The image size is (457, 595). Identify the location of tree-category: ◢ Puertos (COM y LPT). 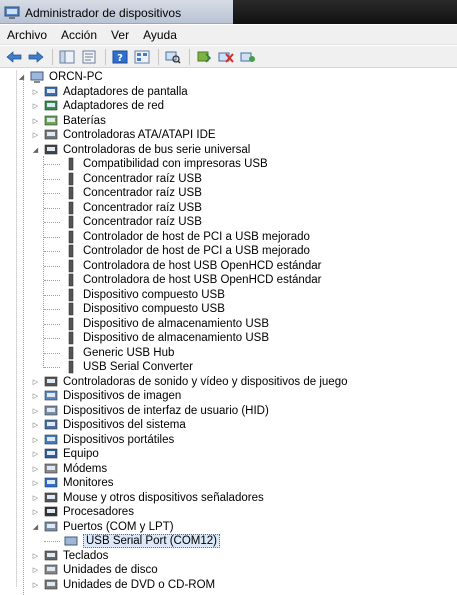
(102, 527).